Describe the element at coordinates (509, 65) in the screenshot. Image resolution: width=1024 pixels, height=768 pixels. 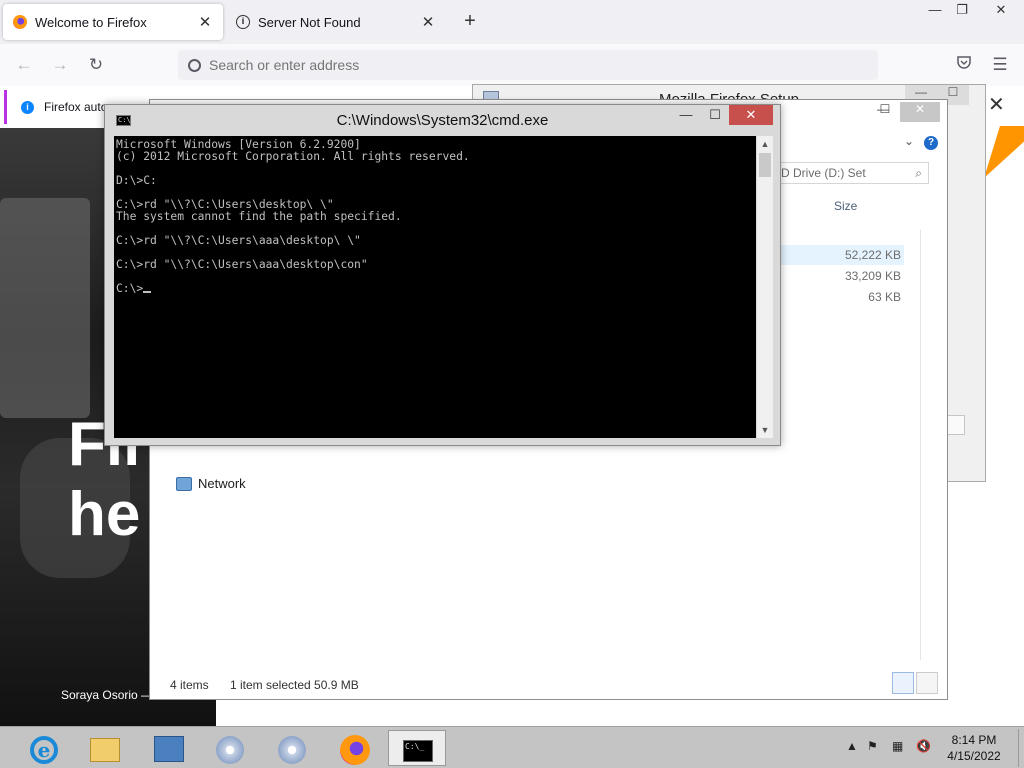
I see `url-input` at that location.